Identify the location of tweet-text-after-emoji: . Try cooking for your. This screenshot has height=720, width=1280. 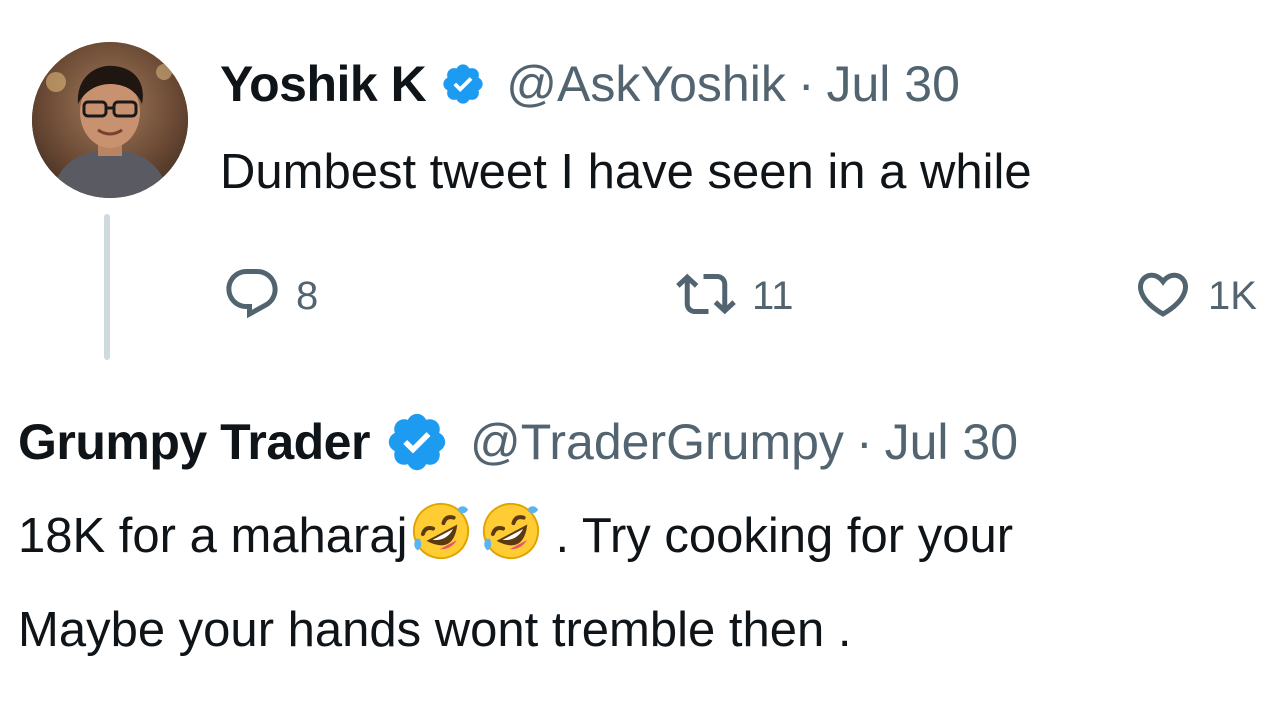
(784, 536).